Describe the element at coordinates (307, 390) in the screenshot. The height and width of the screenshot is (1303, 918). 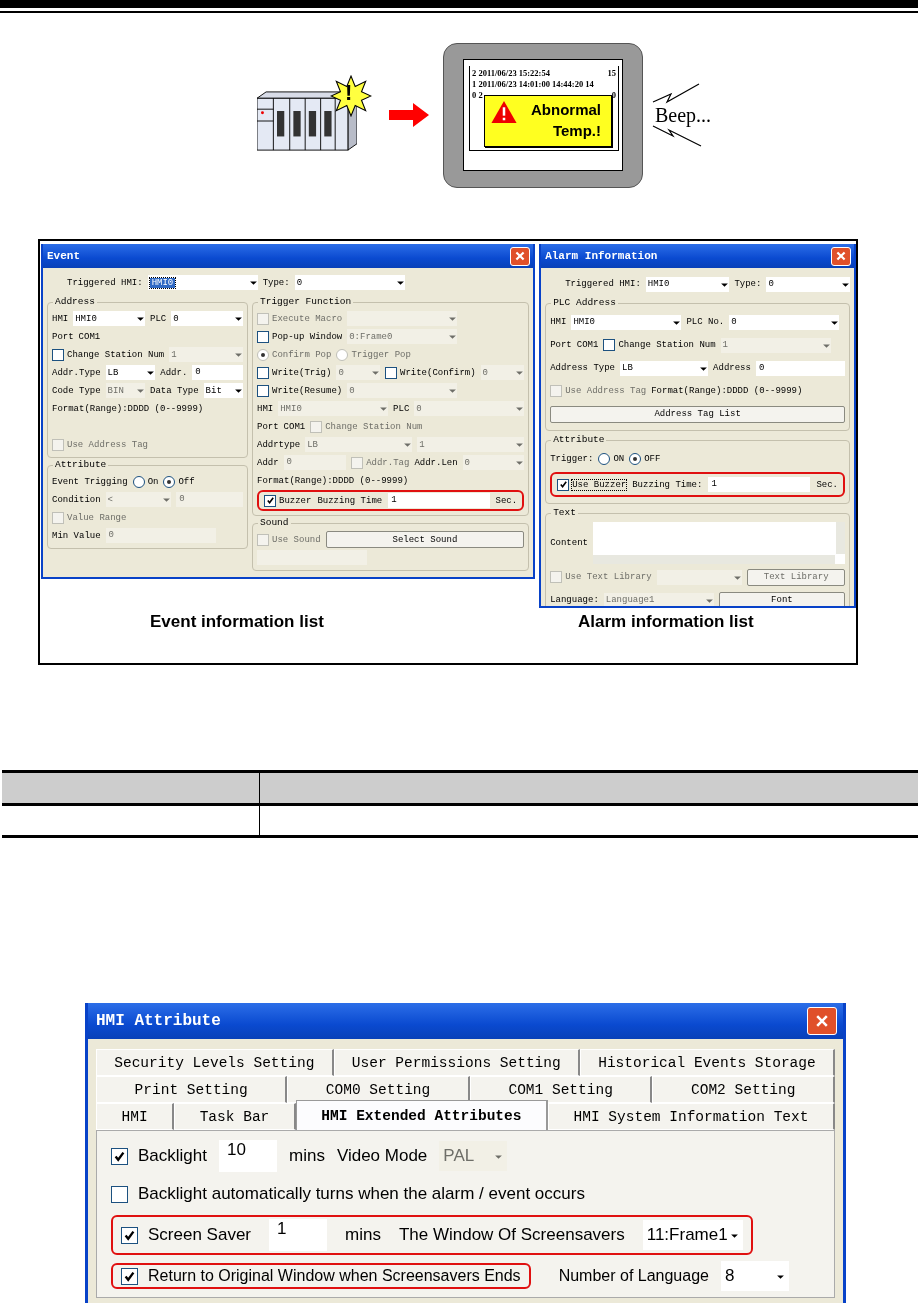
I see `checkbox-label: Write(Resume)` at that location.